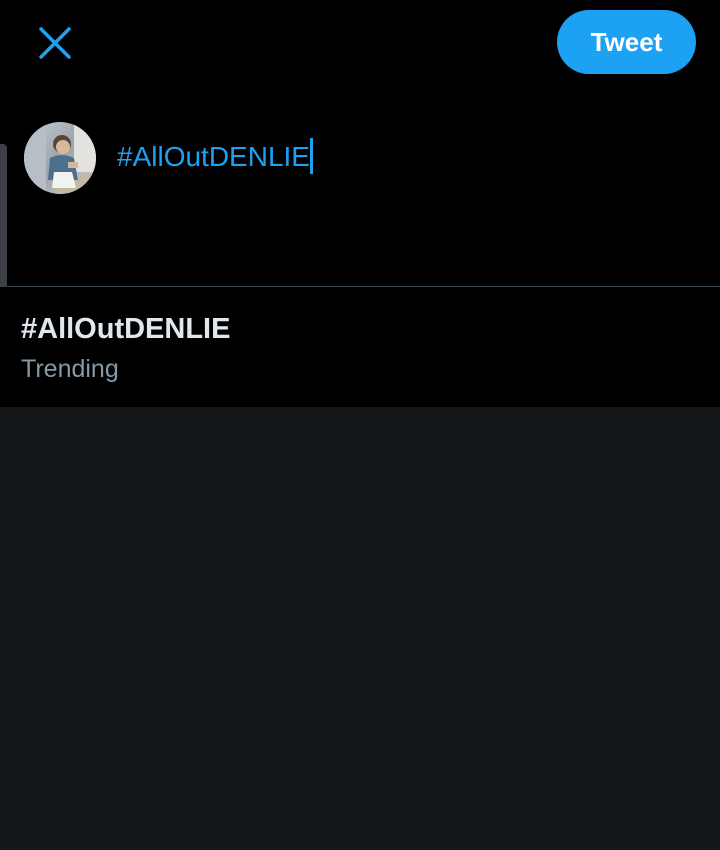 The image size is (720, 850). I want to click on hashtag-suggestion: #AllOutDENLIE Trending, so click(360, 347).